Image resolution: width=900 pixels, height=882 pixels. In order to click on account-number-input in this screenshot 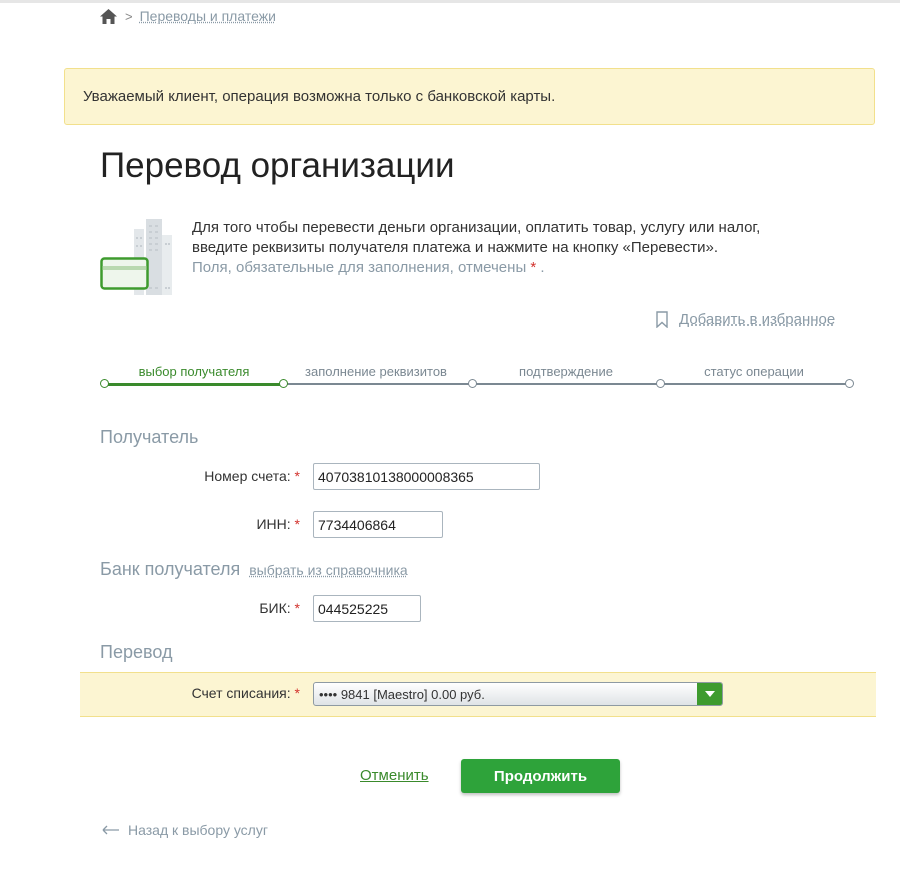, I will do `click(426, 476)`.